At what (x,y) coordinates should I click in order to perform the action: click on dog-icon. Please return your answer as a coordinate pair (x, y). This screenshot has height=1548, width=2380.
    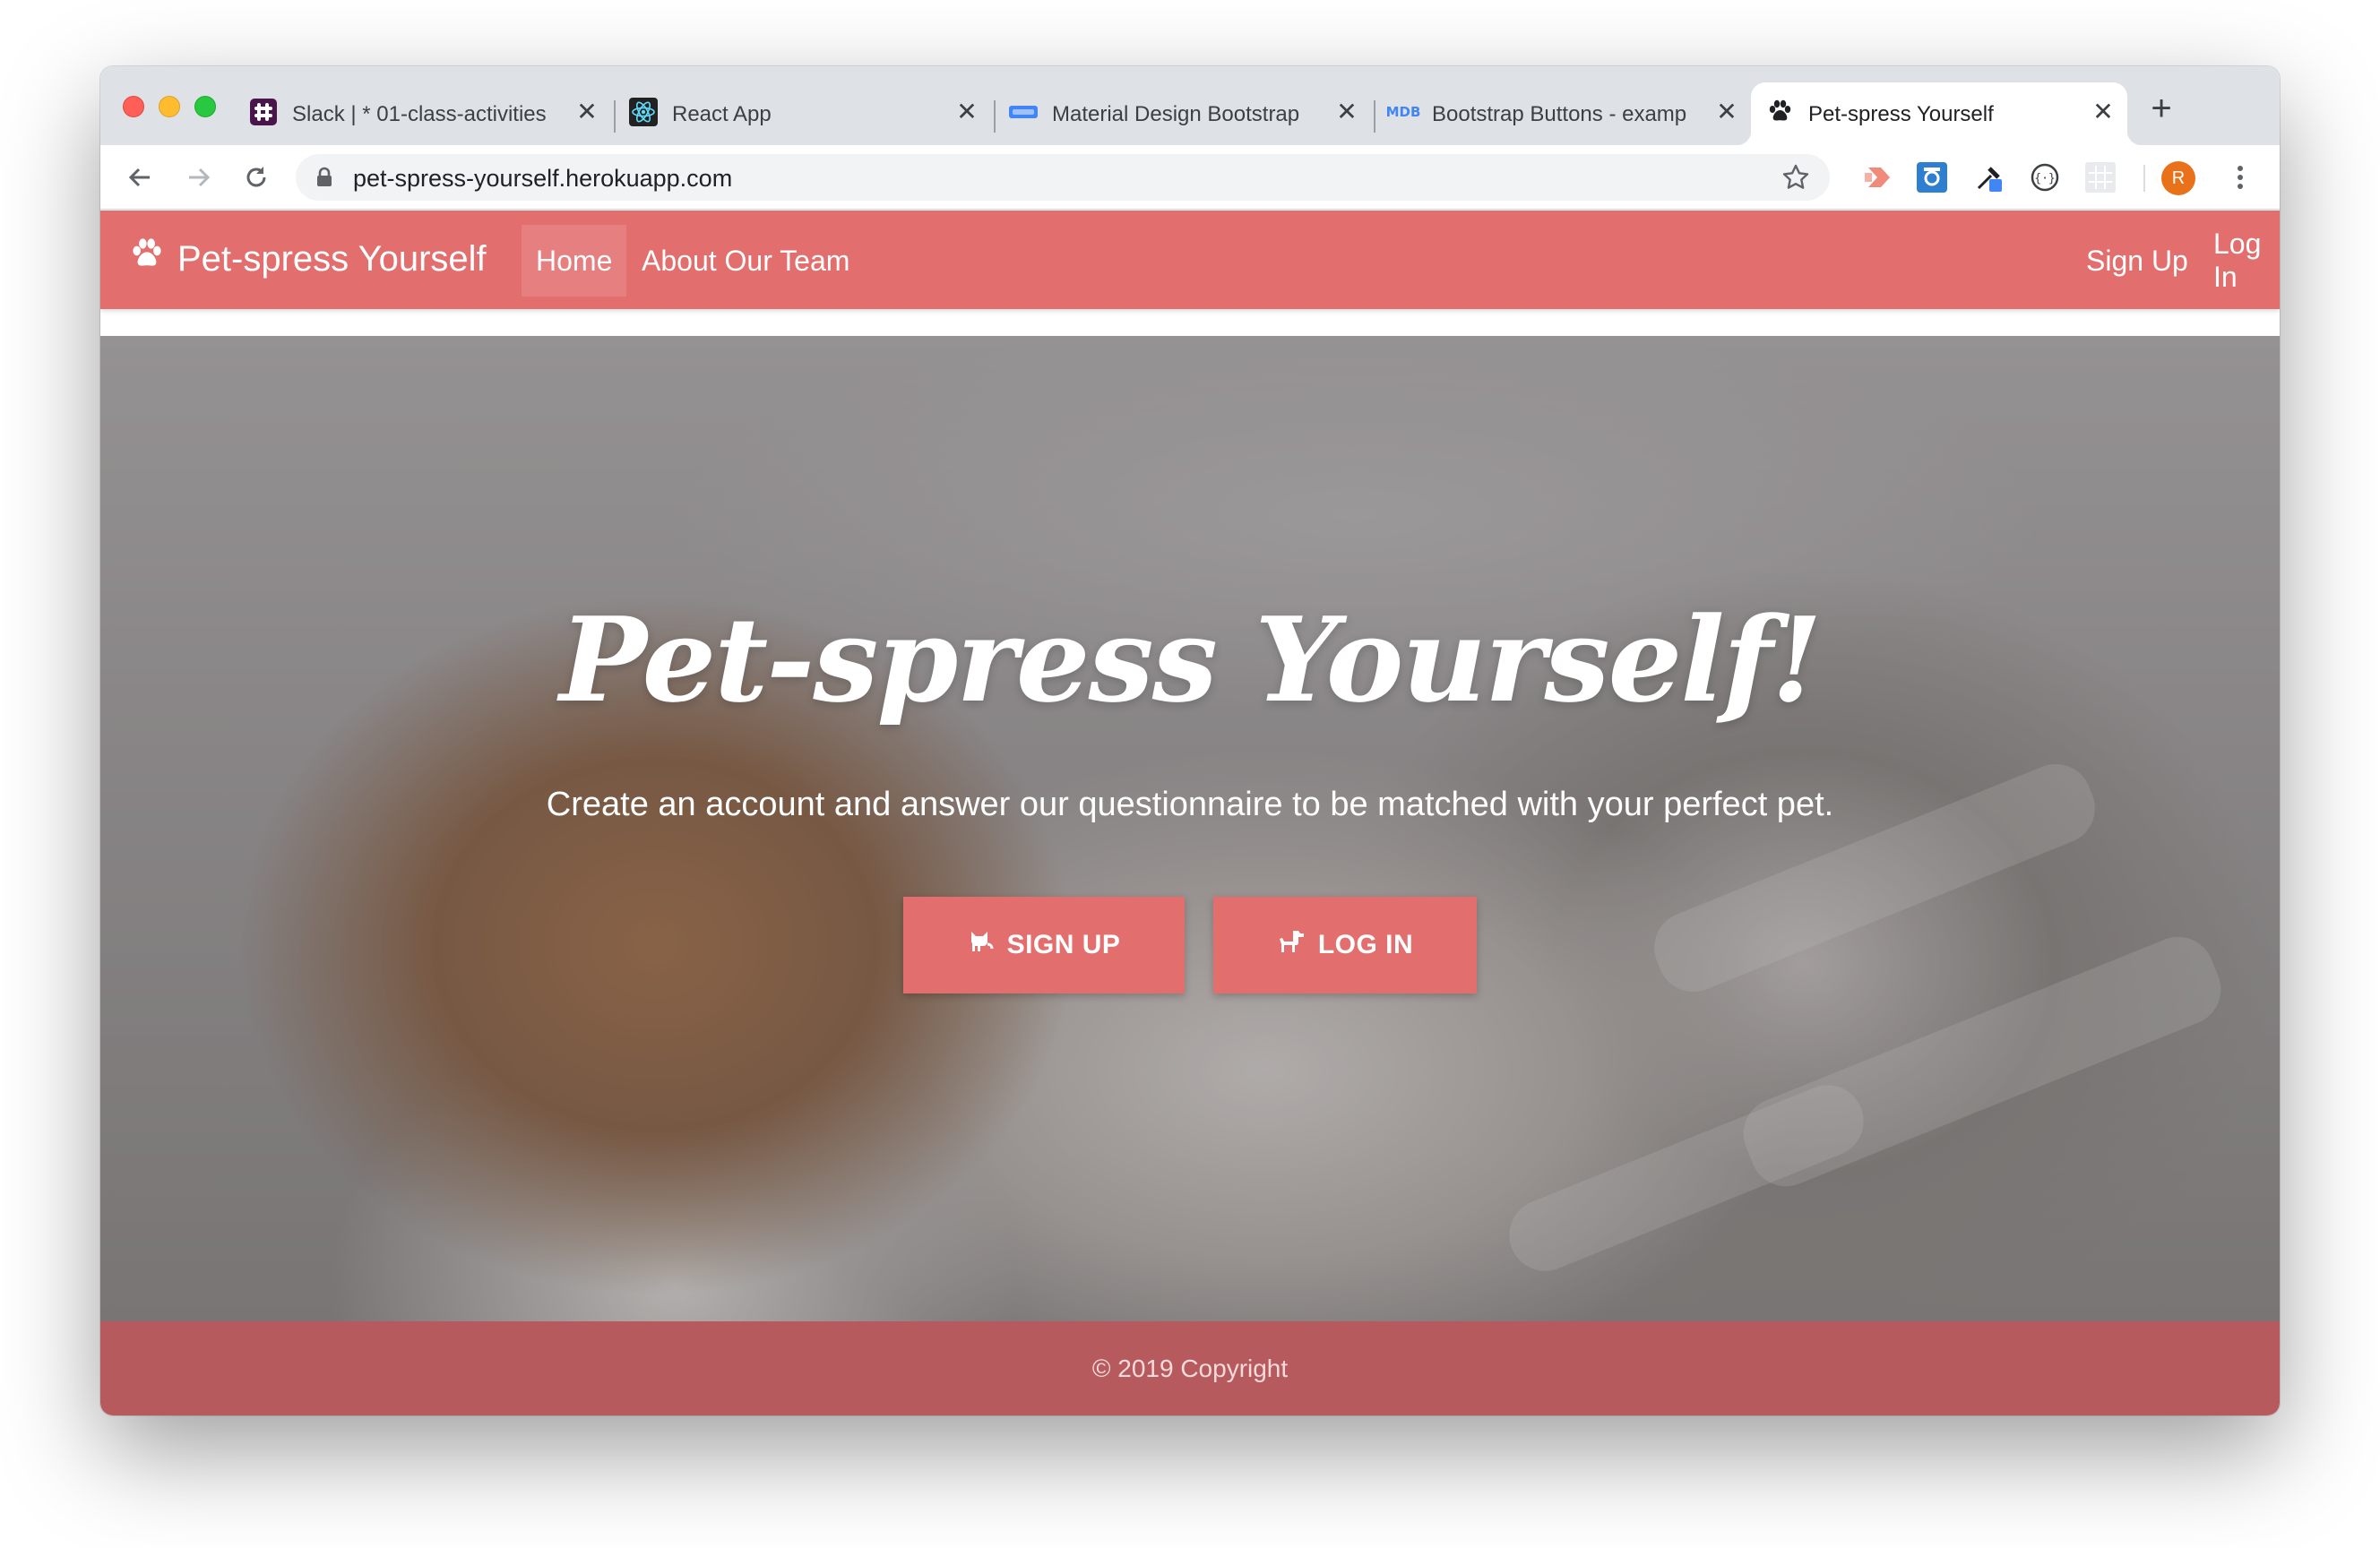
    Looking at the image, I should click on (1291, 945).